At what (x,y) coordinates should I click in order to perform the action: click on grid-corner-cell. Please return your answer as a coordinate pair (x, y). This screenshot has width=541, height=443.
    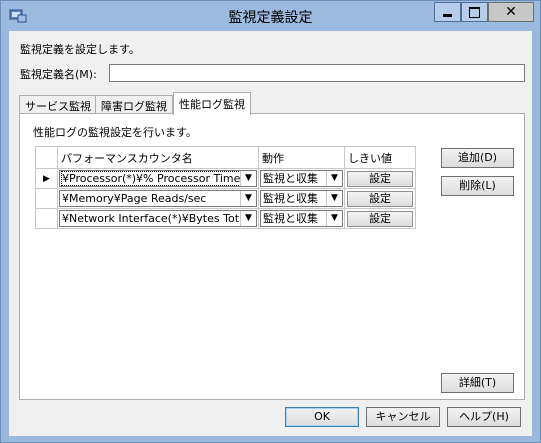
    Looking at the image, I should click on (46, 157).